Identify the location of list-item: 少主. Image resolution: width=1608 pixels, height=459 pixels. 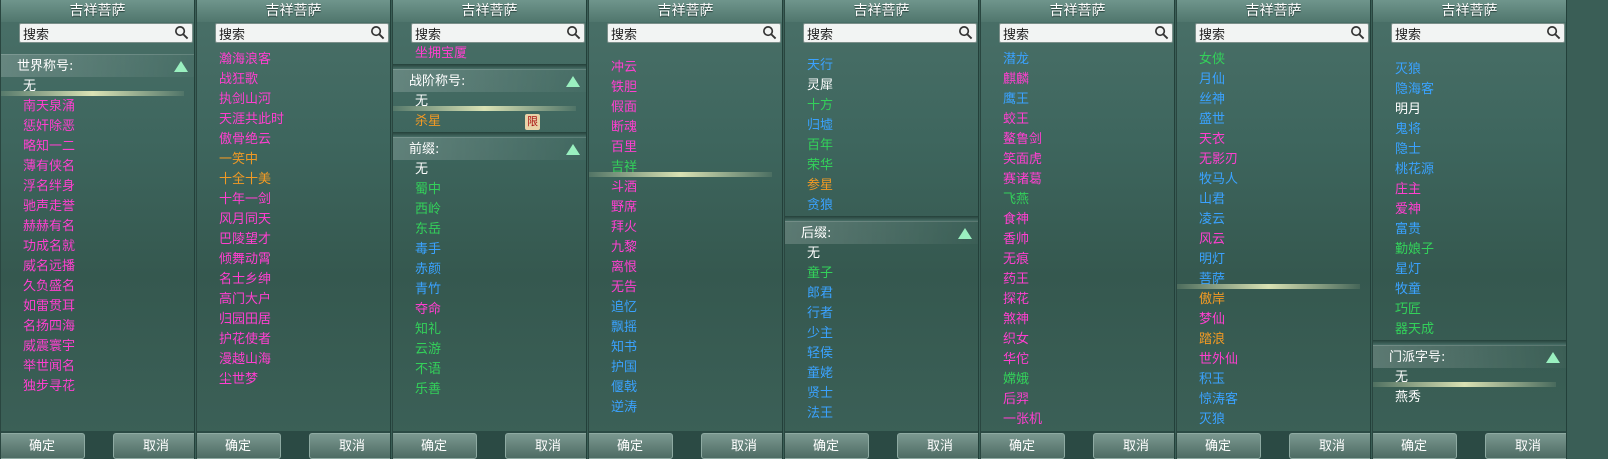
(881, 334).